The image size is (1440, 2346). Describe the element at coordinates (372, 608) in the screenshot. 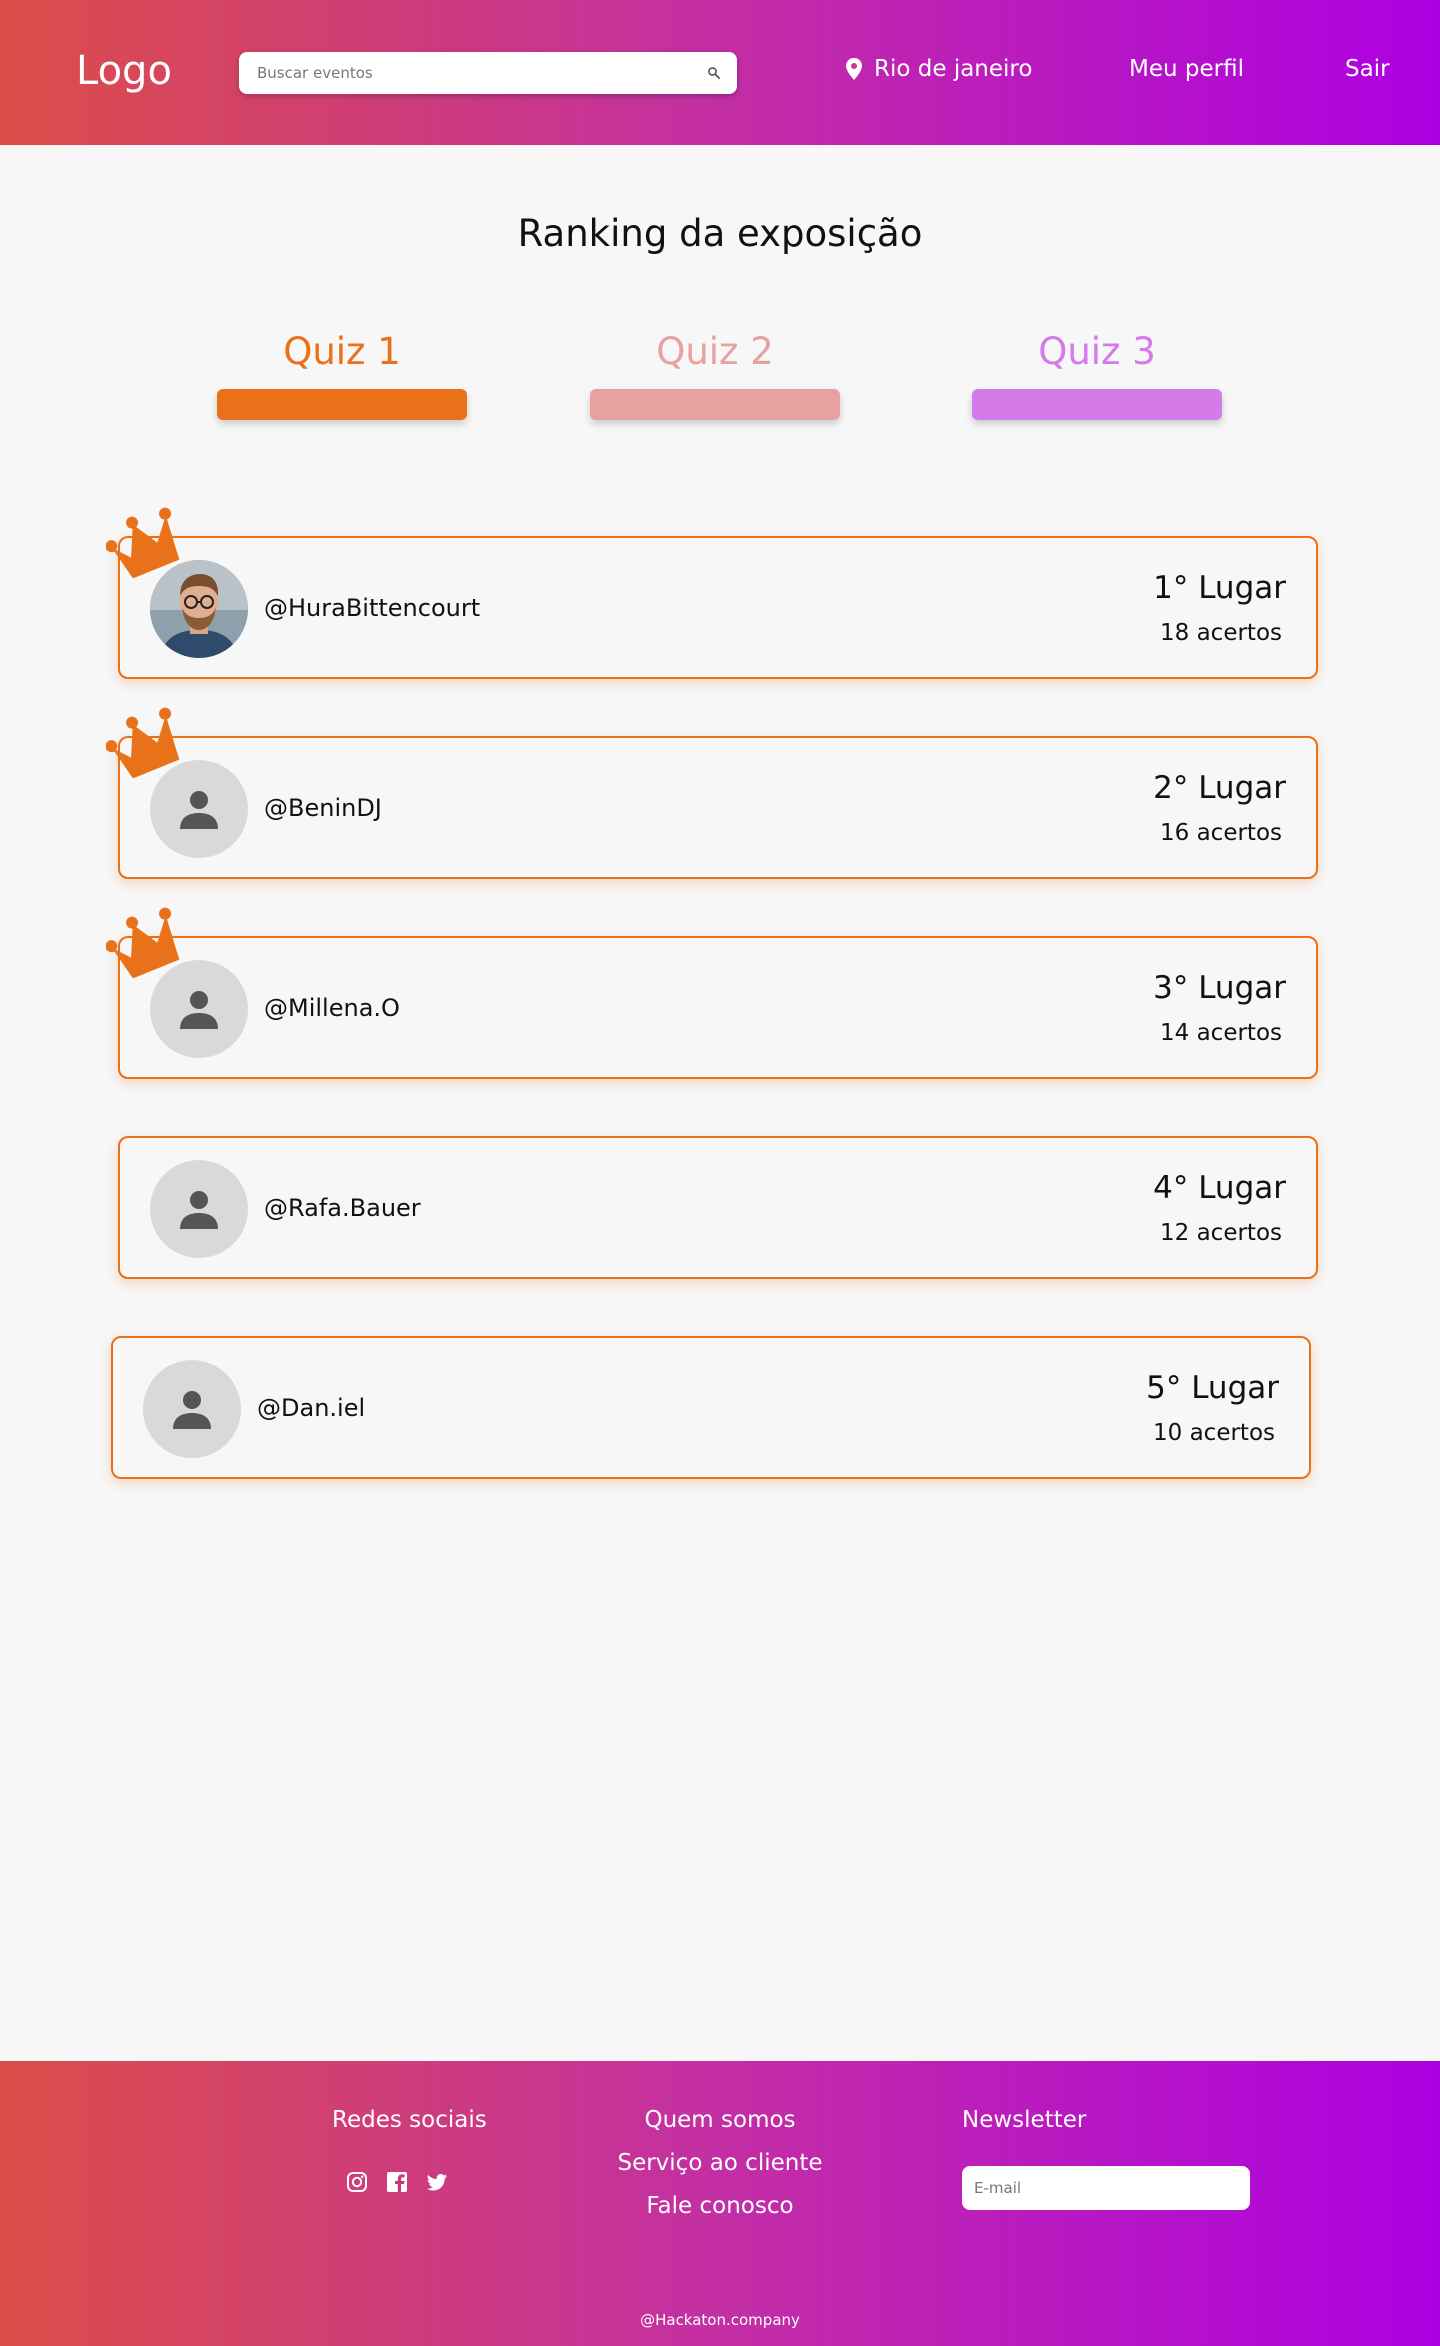

I see `username: @HuraBittencourt` at that location.